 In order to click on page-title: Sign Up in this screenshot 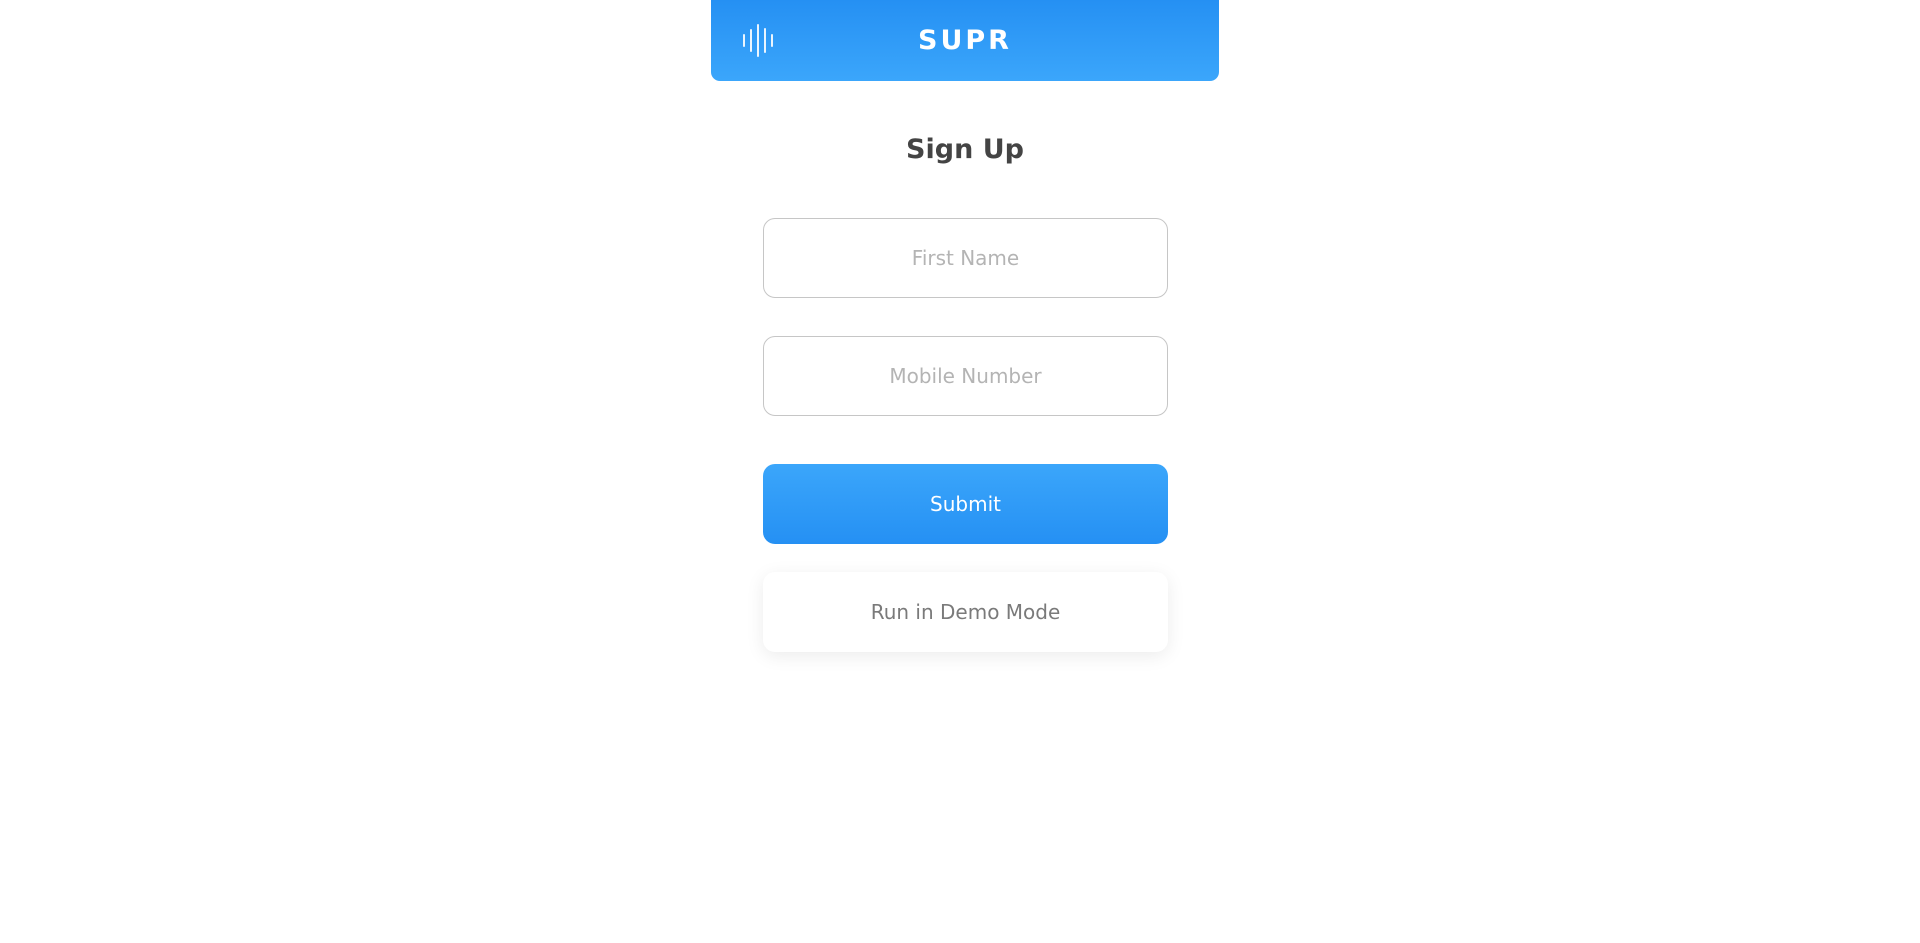, I will do `click(965, 149)`.